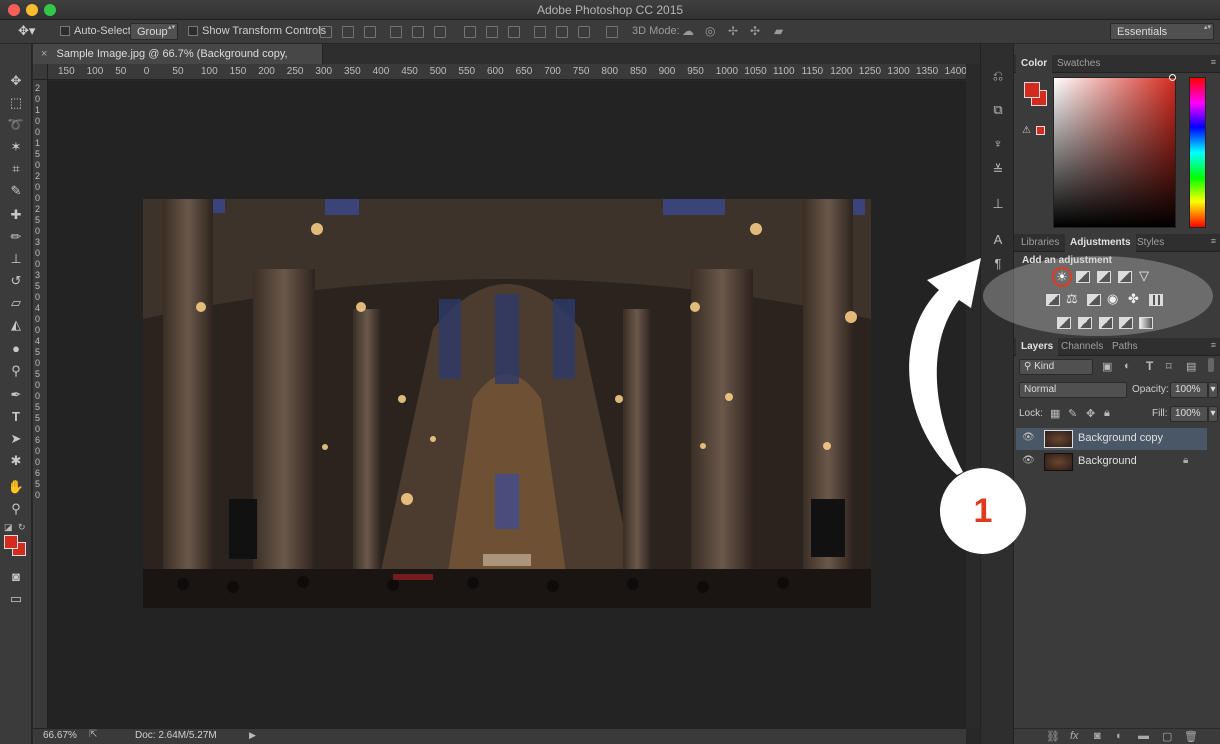 The height and width of the screenshot is (744, 1220). What do you see at coordinates (252, 735) in the screenshot?
I see `status-menu-arrow-icon: ▶` at bounding box center [252, 735].